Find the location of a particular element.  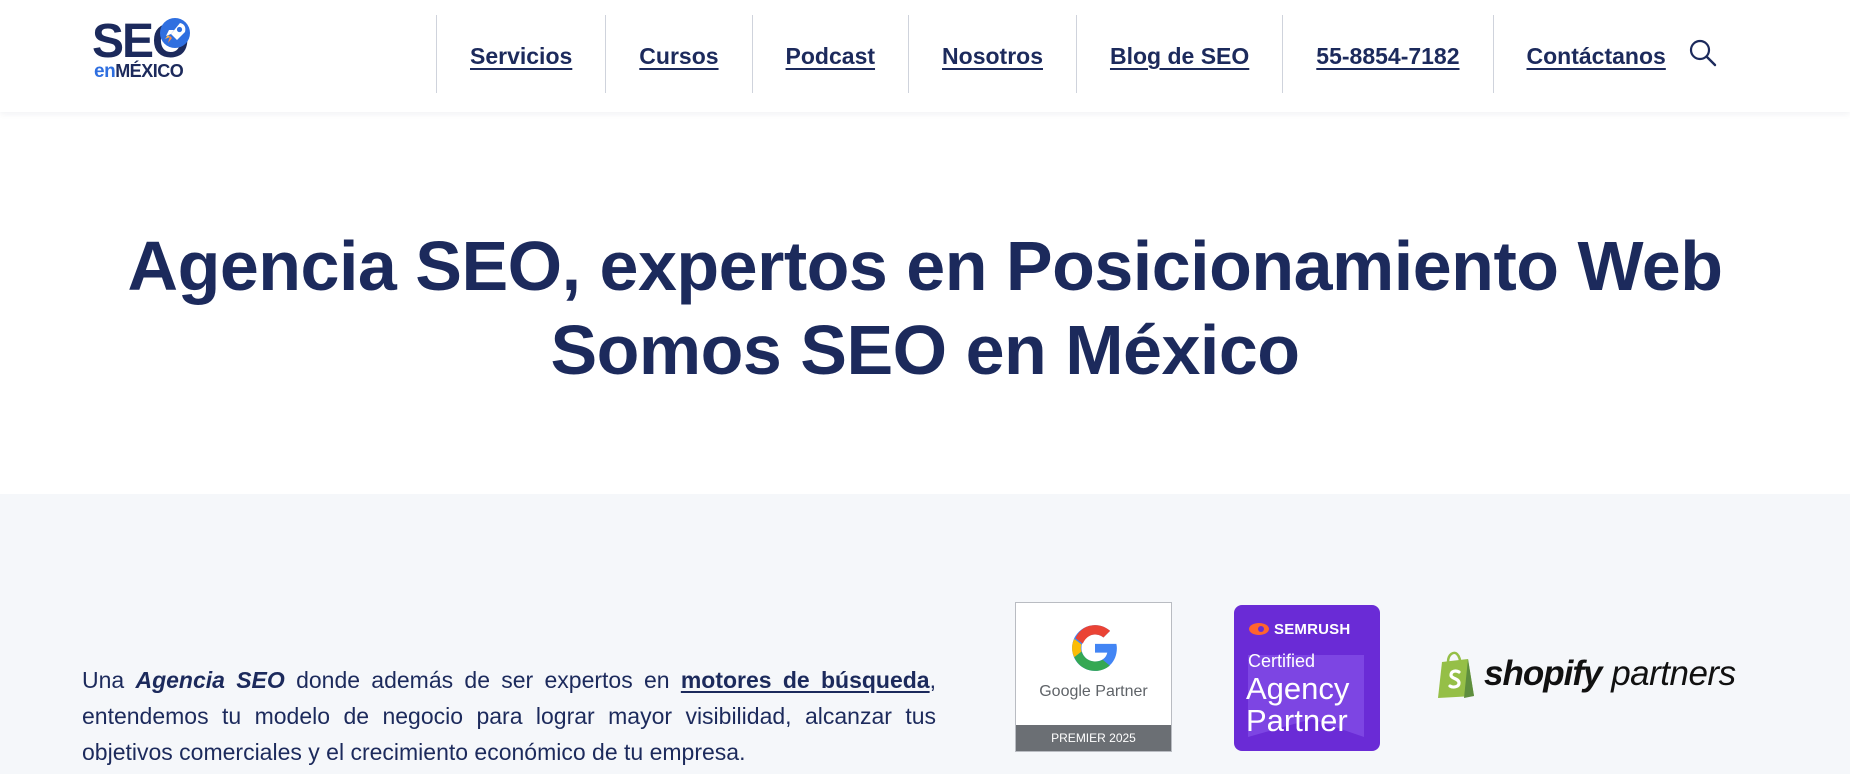

shopify-bag-icon is located at coordinates (1456, 674).